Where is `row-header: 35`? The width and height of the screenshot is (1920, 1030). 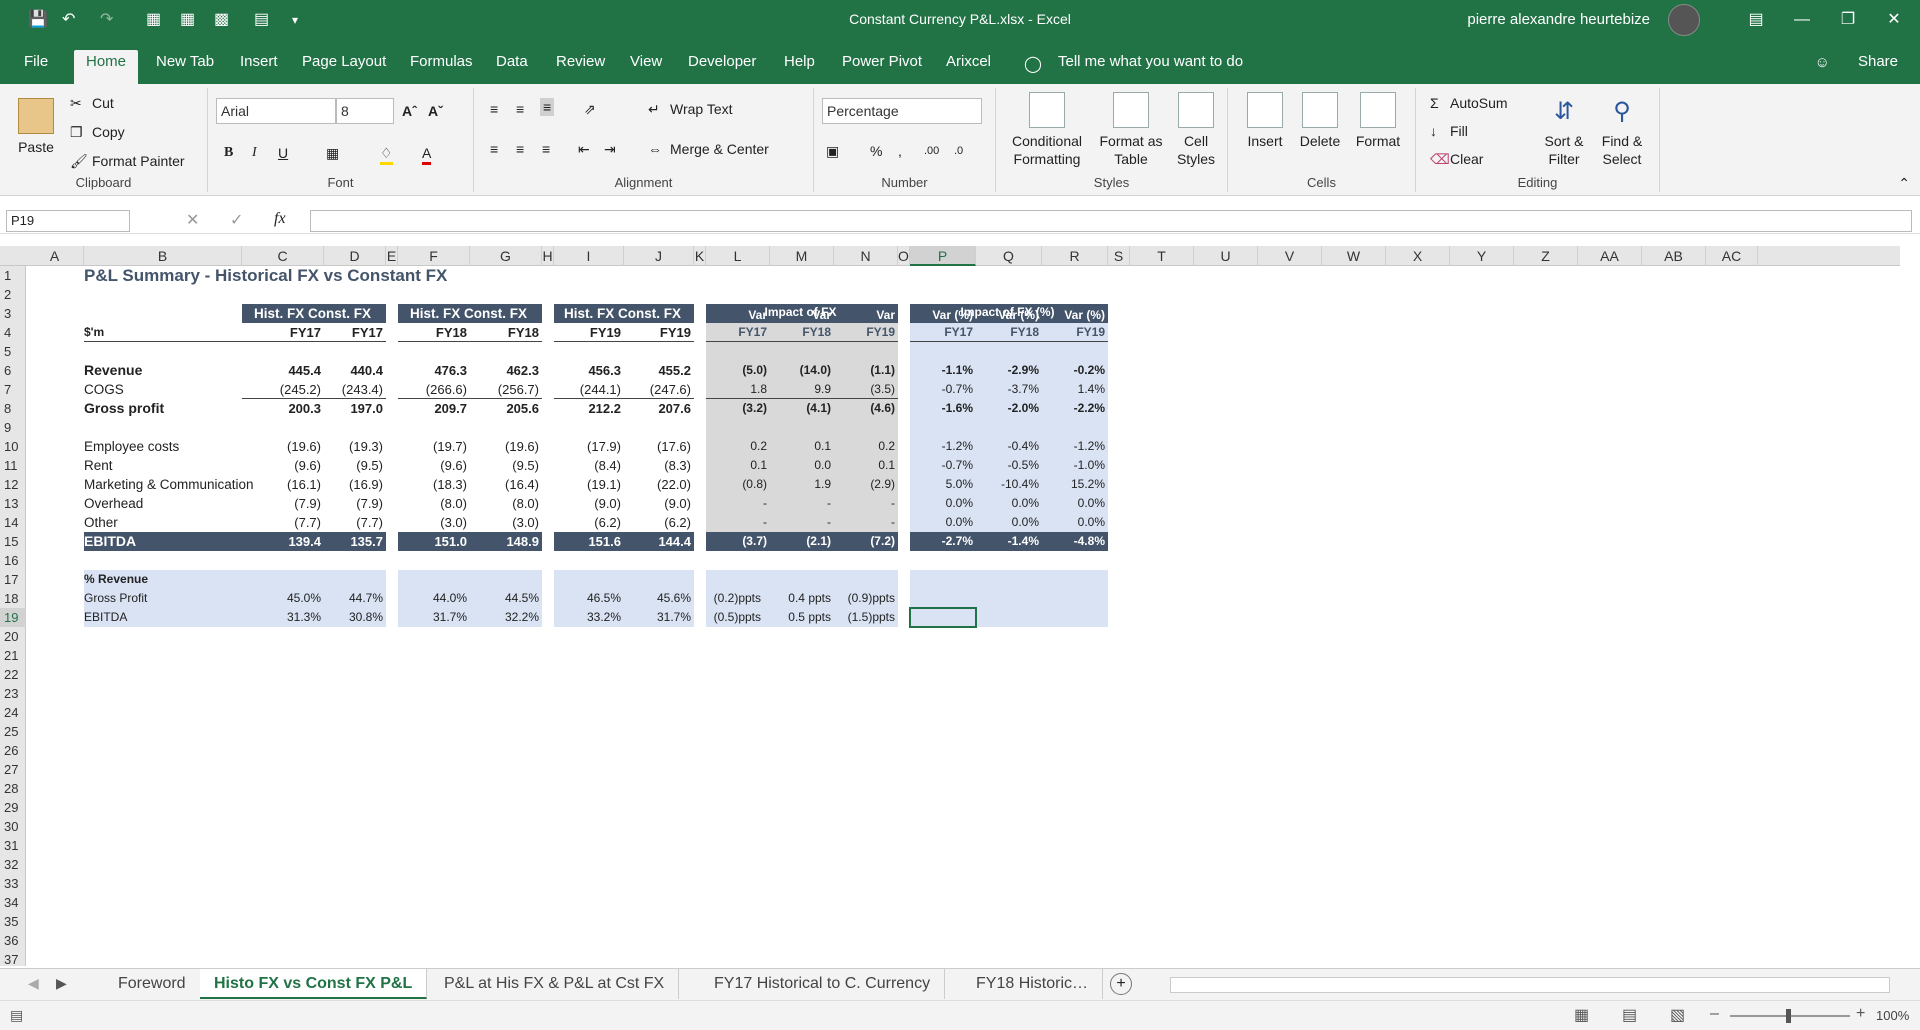
row-header: 35 is located at coordinates (13, 921).